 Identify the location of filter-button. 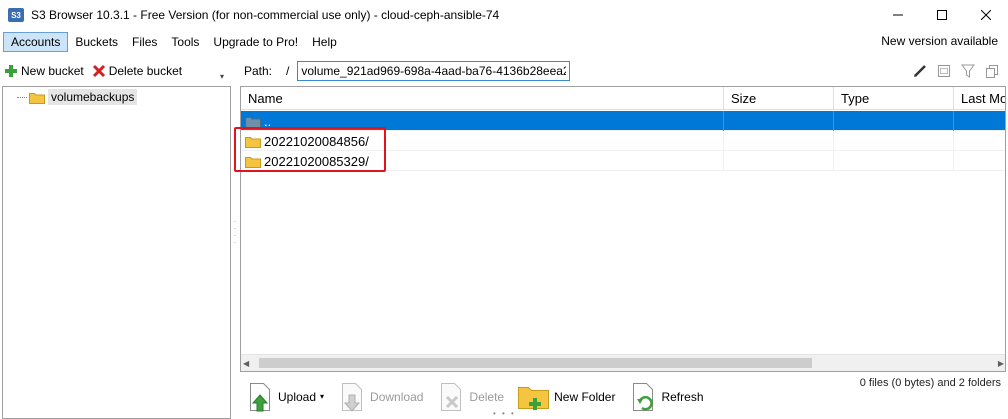
(968, 71).